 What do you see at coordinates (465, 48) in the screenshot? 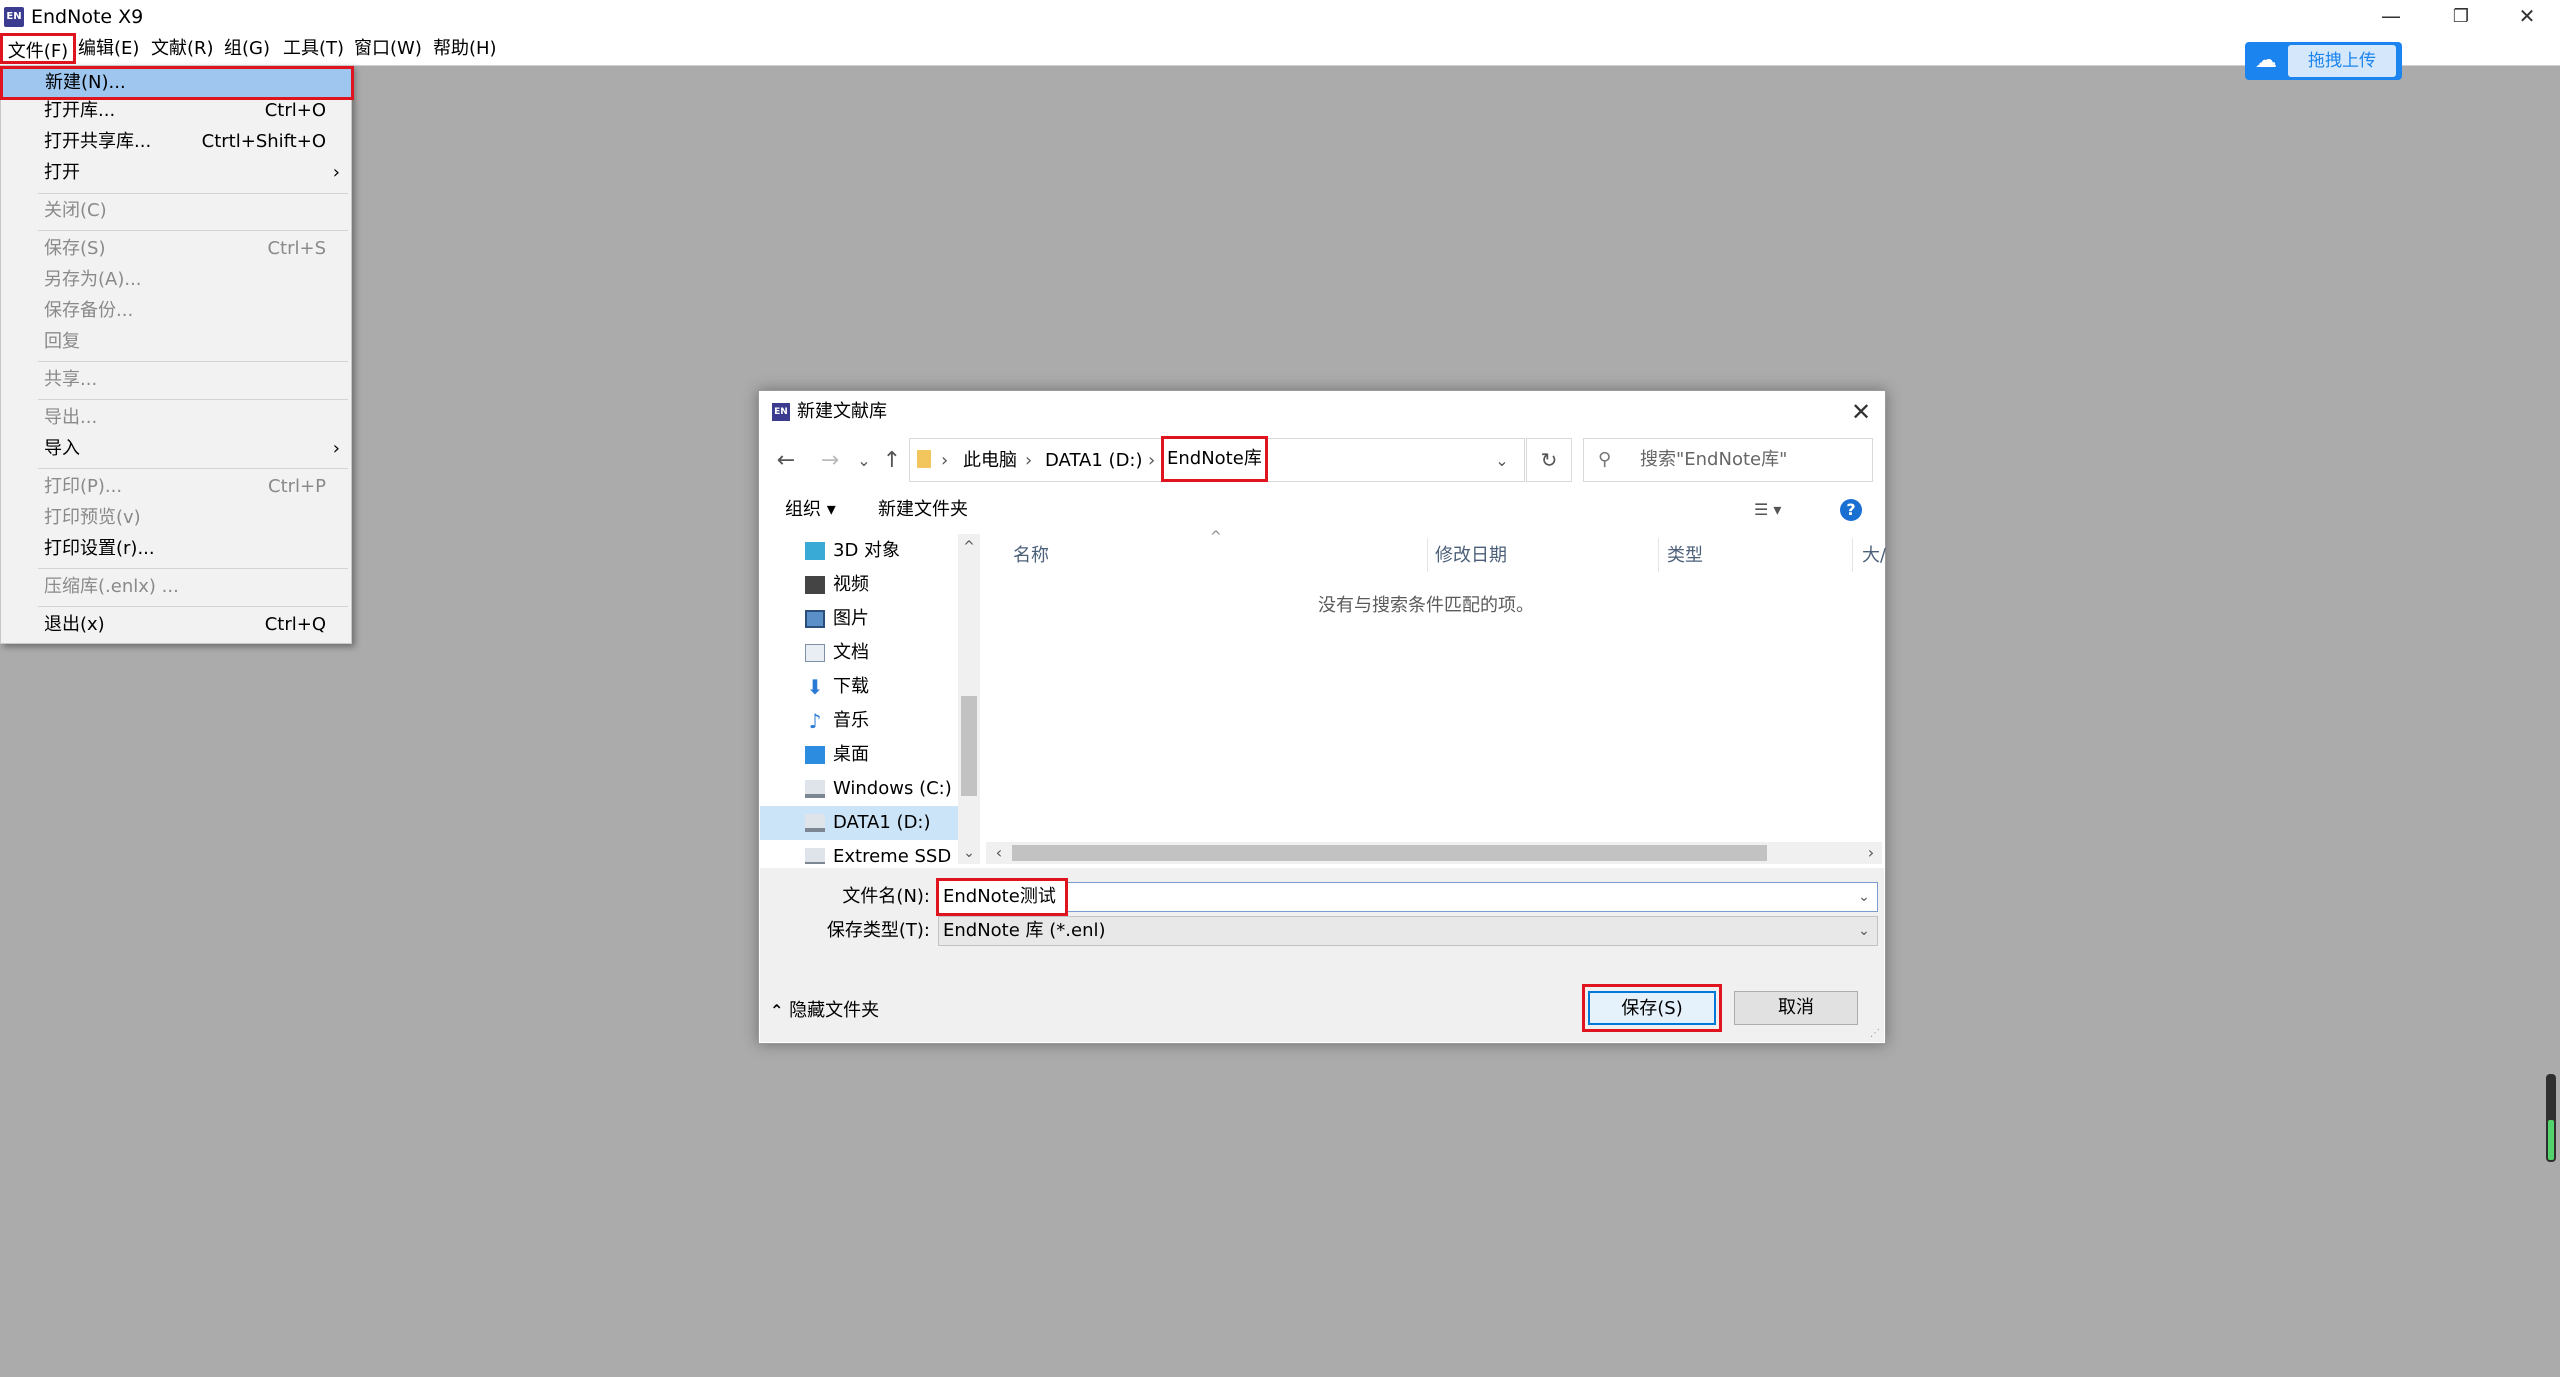
I see `menu-help: 帮助(H)` at bounding box center [465, 48].